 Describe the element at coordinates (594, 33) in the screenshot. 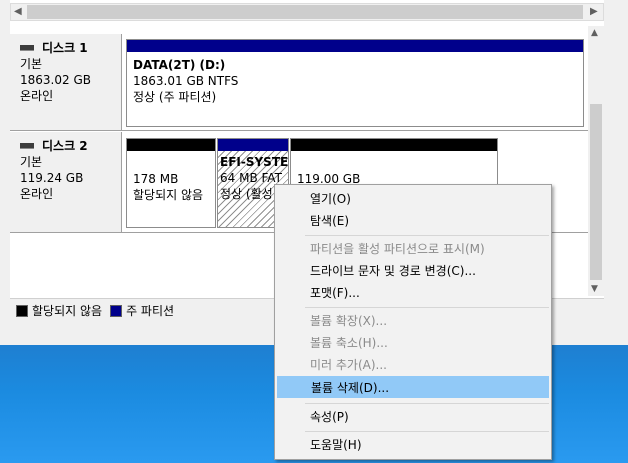

I see `scroll-up-arrow-icon: ▲` at that location.